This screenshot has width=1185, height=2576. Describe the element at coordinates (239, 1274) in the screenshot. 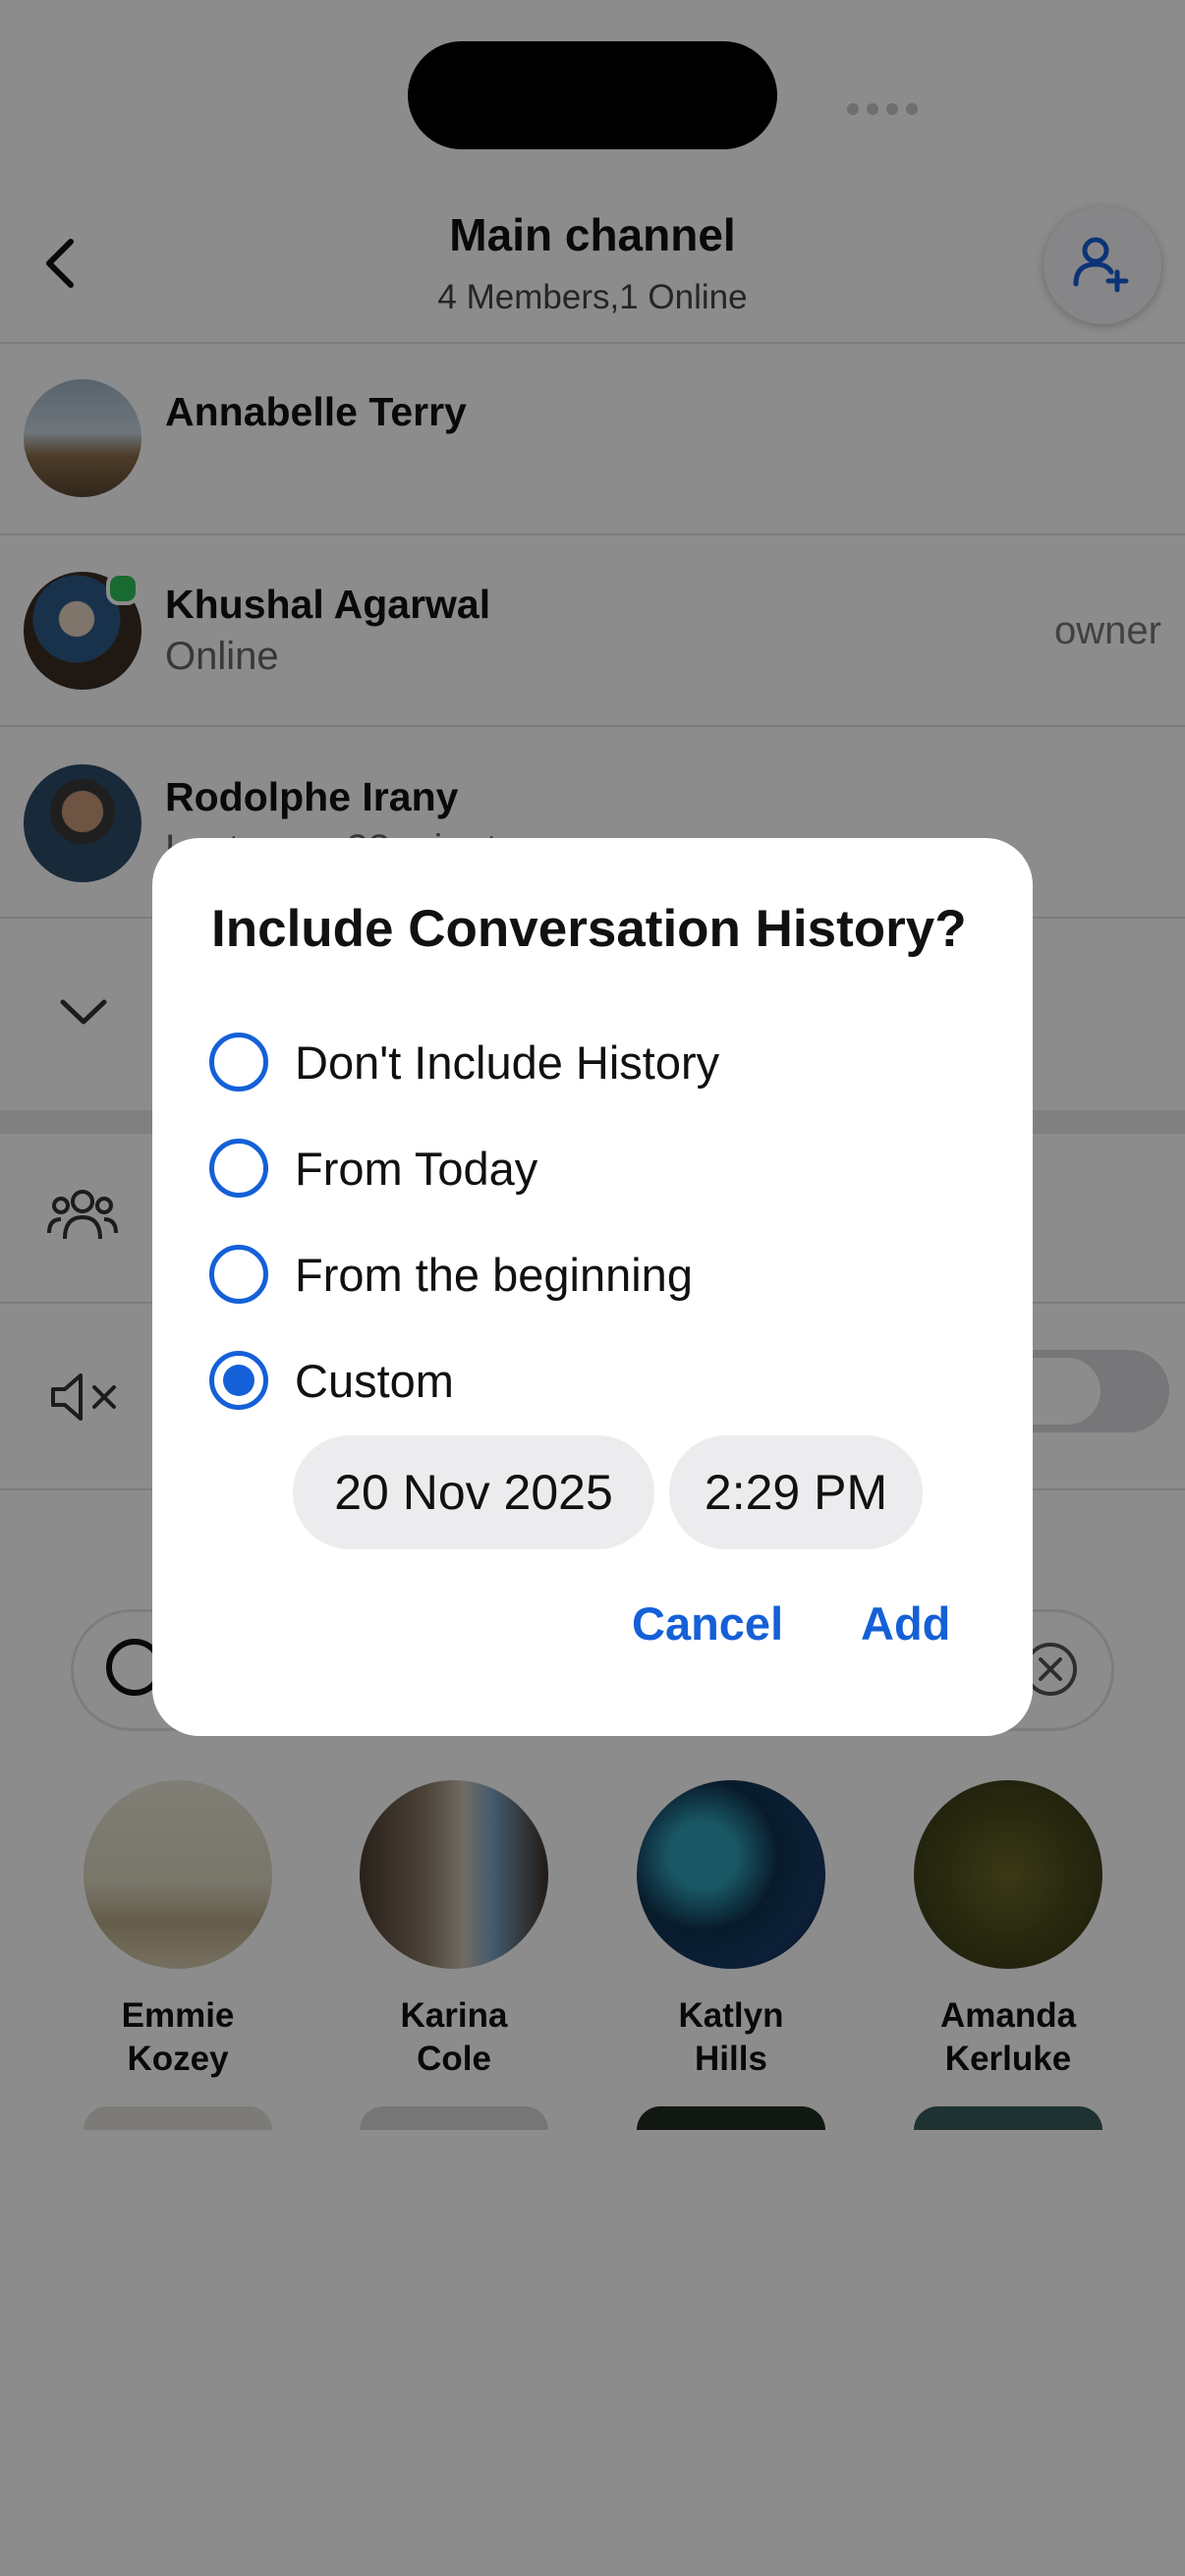

I see `radio-from-beginning` at that location.